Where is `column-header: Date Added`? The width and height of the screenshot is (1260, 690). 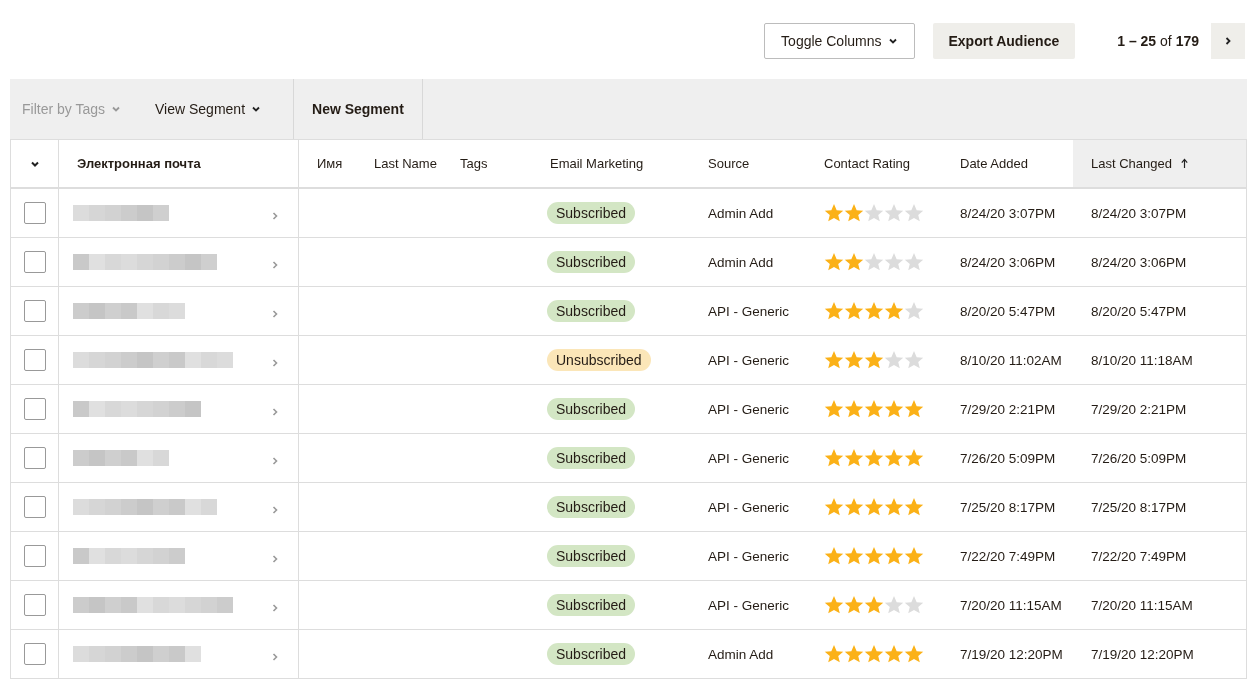
column-header: Date Added is located at coordinates (1007, 163).